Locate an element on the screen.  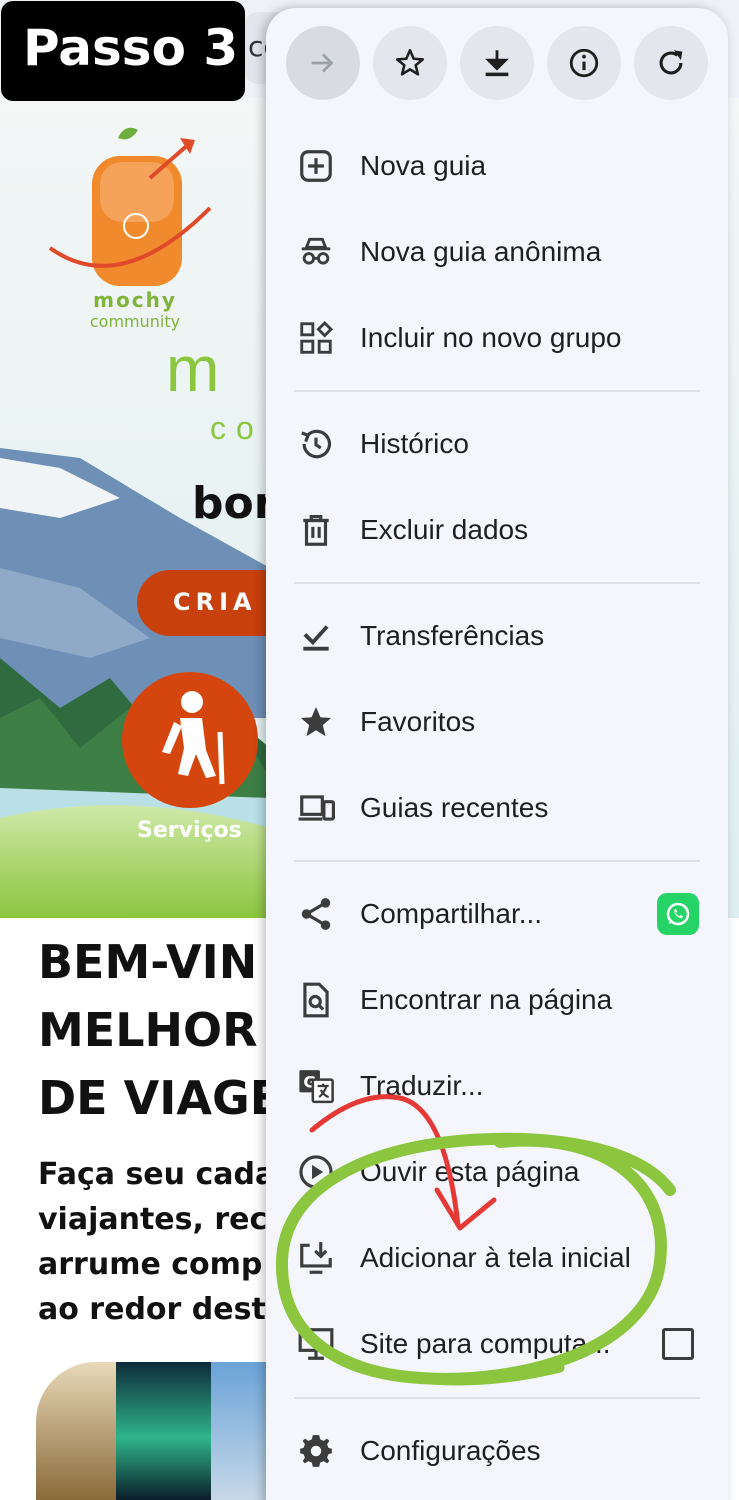
play-circle-icon is located at coordinates (316, 1172).